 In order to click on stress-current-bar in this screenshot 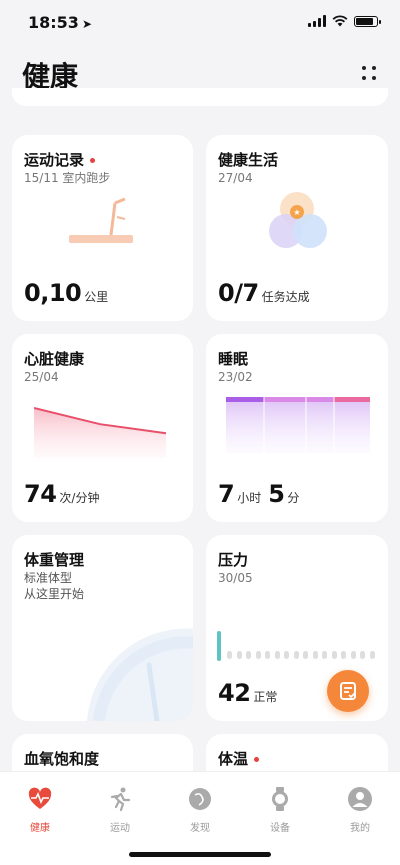, I will do `click(219, 646)`.